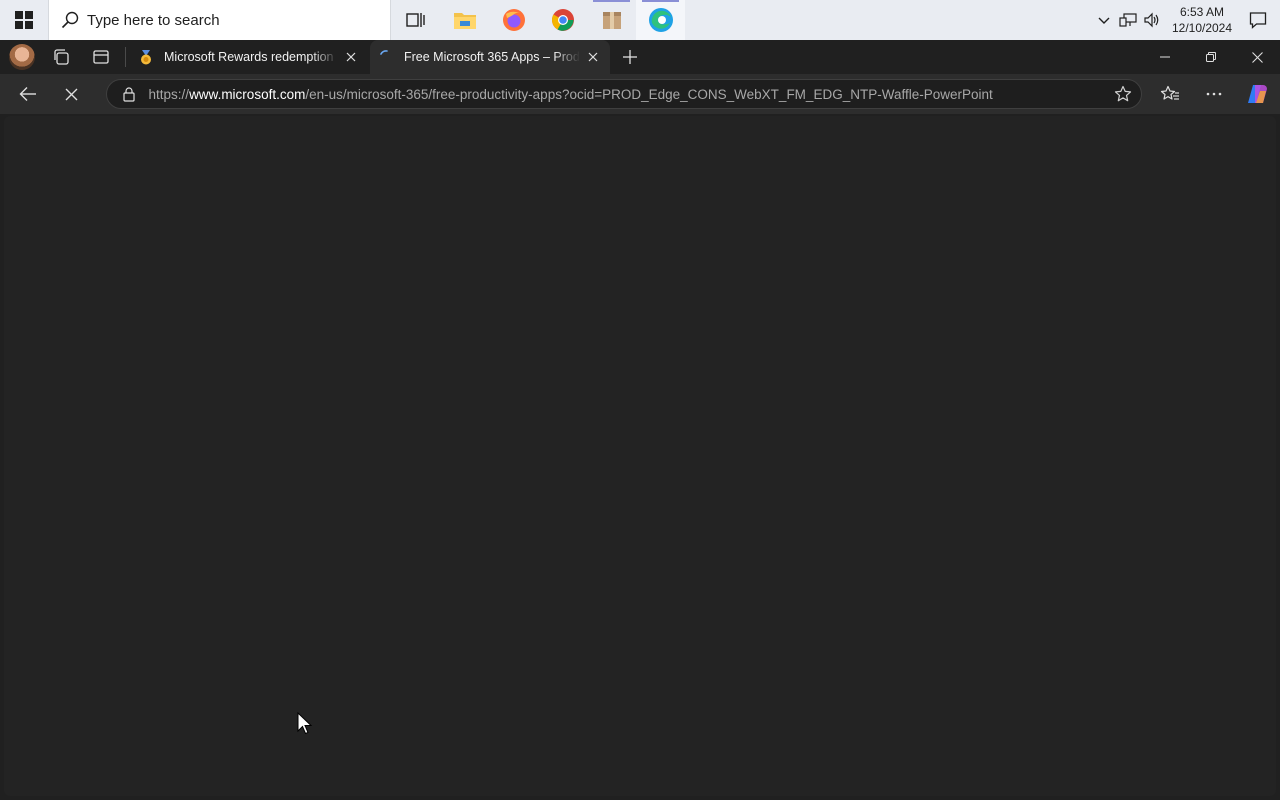 This screenshot has width=1280, height=800. I want to click on taskbar-clock: 6:53 AM 12/10/2024, so click(1202, 20).